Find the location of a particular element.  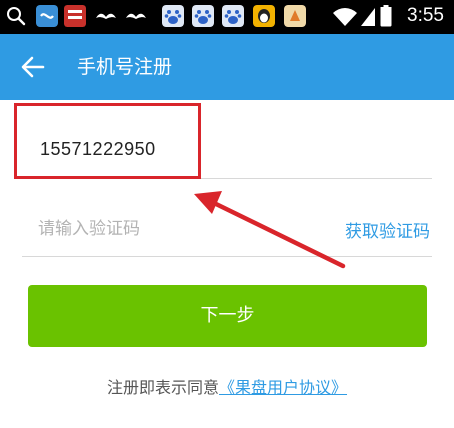

signal-icon is located at coordinates (368, 17).